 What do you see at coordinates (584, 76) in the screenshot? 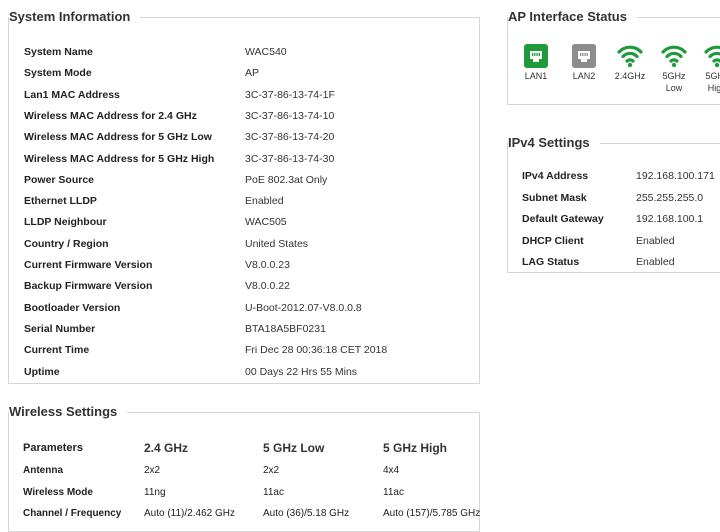
I see `interface-label: LAN2` at bounding box center [584, 76].